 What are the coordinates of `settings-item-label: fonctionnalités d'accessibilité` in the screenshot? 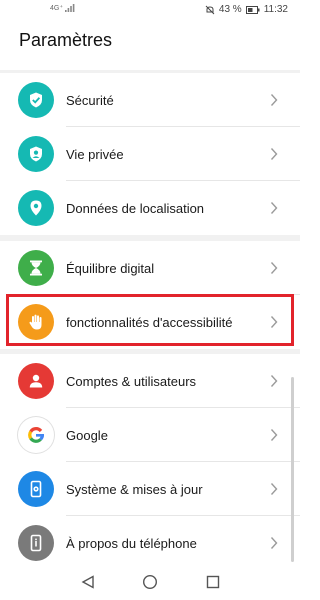 It's located at (149, 322).